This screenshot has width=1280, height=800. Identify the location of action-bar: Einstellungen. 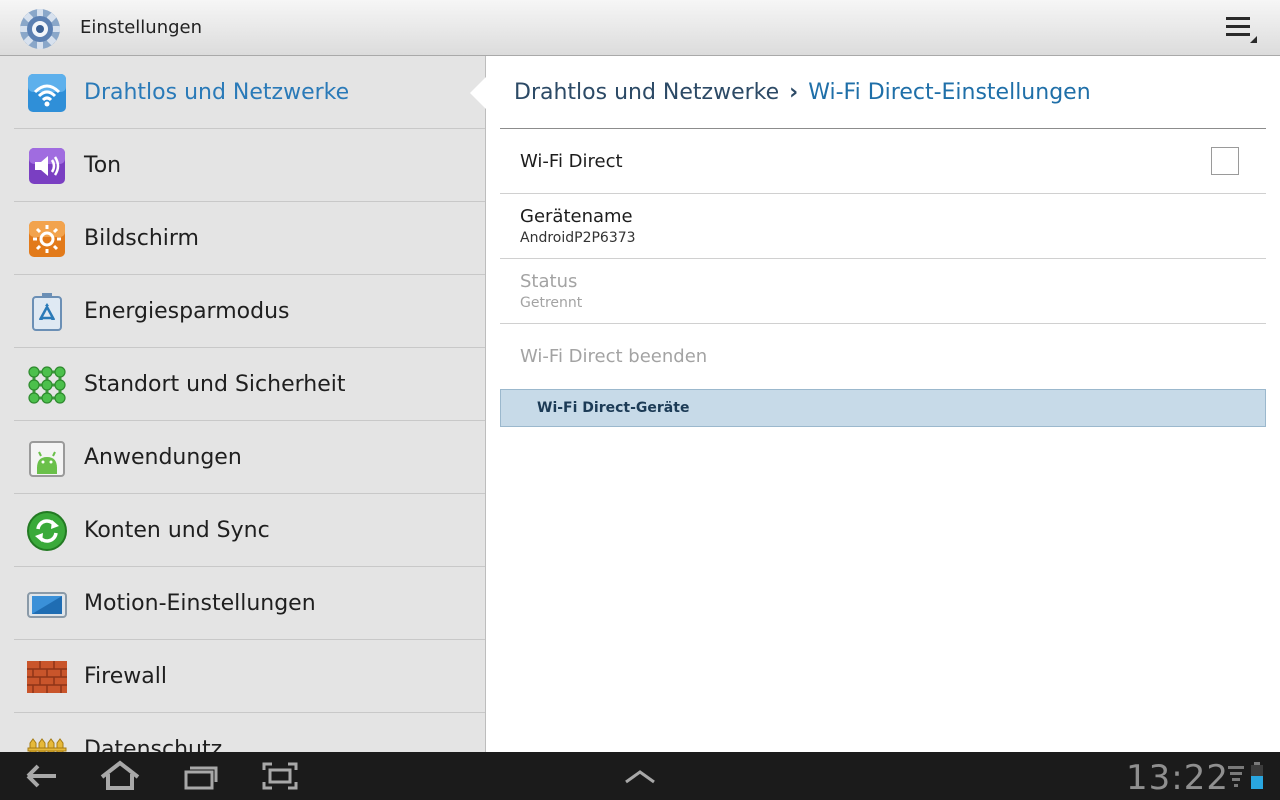
(640, 28).